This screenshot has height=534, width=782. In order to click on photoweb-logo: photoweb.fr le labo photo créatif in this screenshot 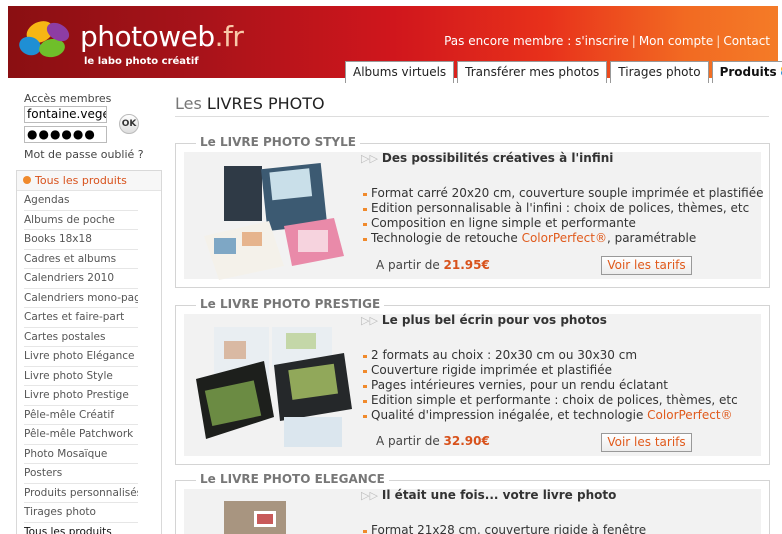, I will do `click(131, 42)`.